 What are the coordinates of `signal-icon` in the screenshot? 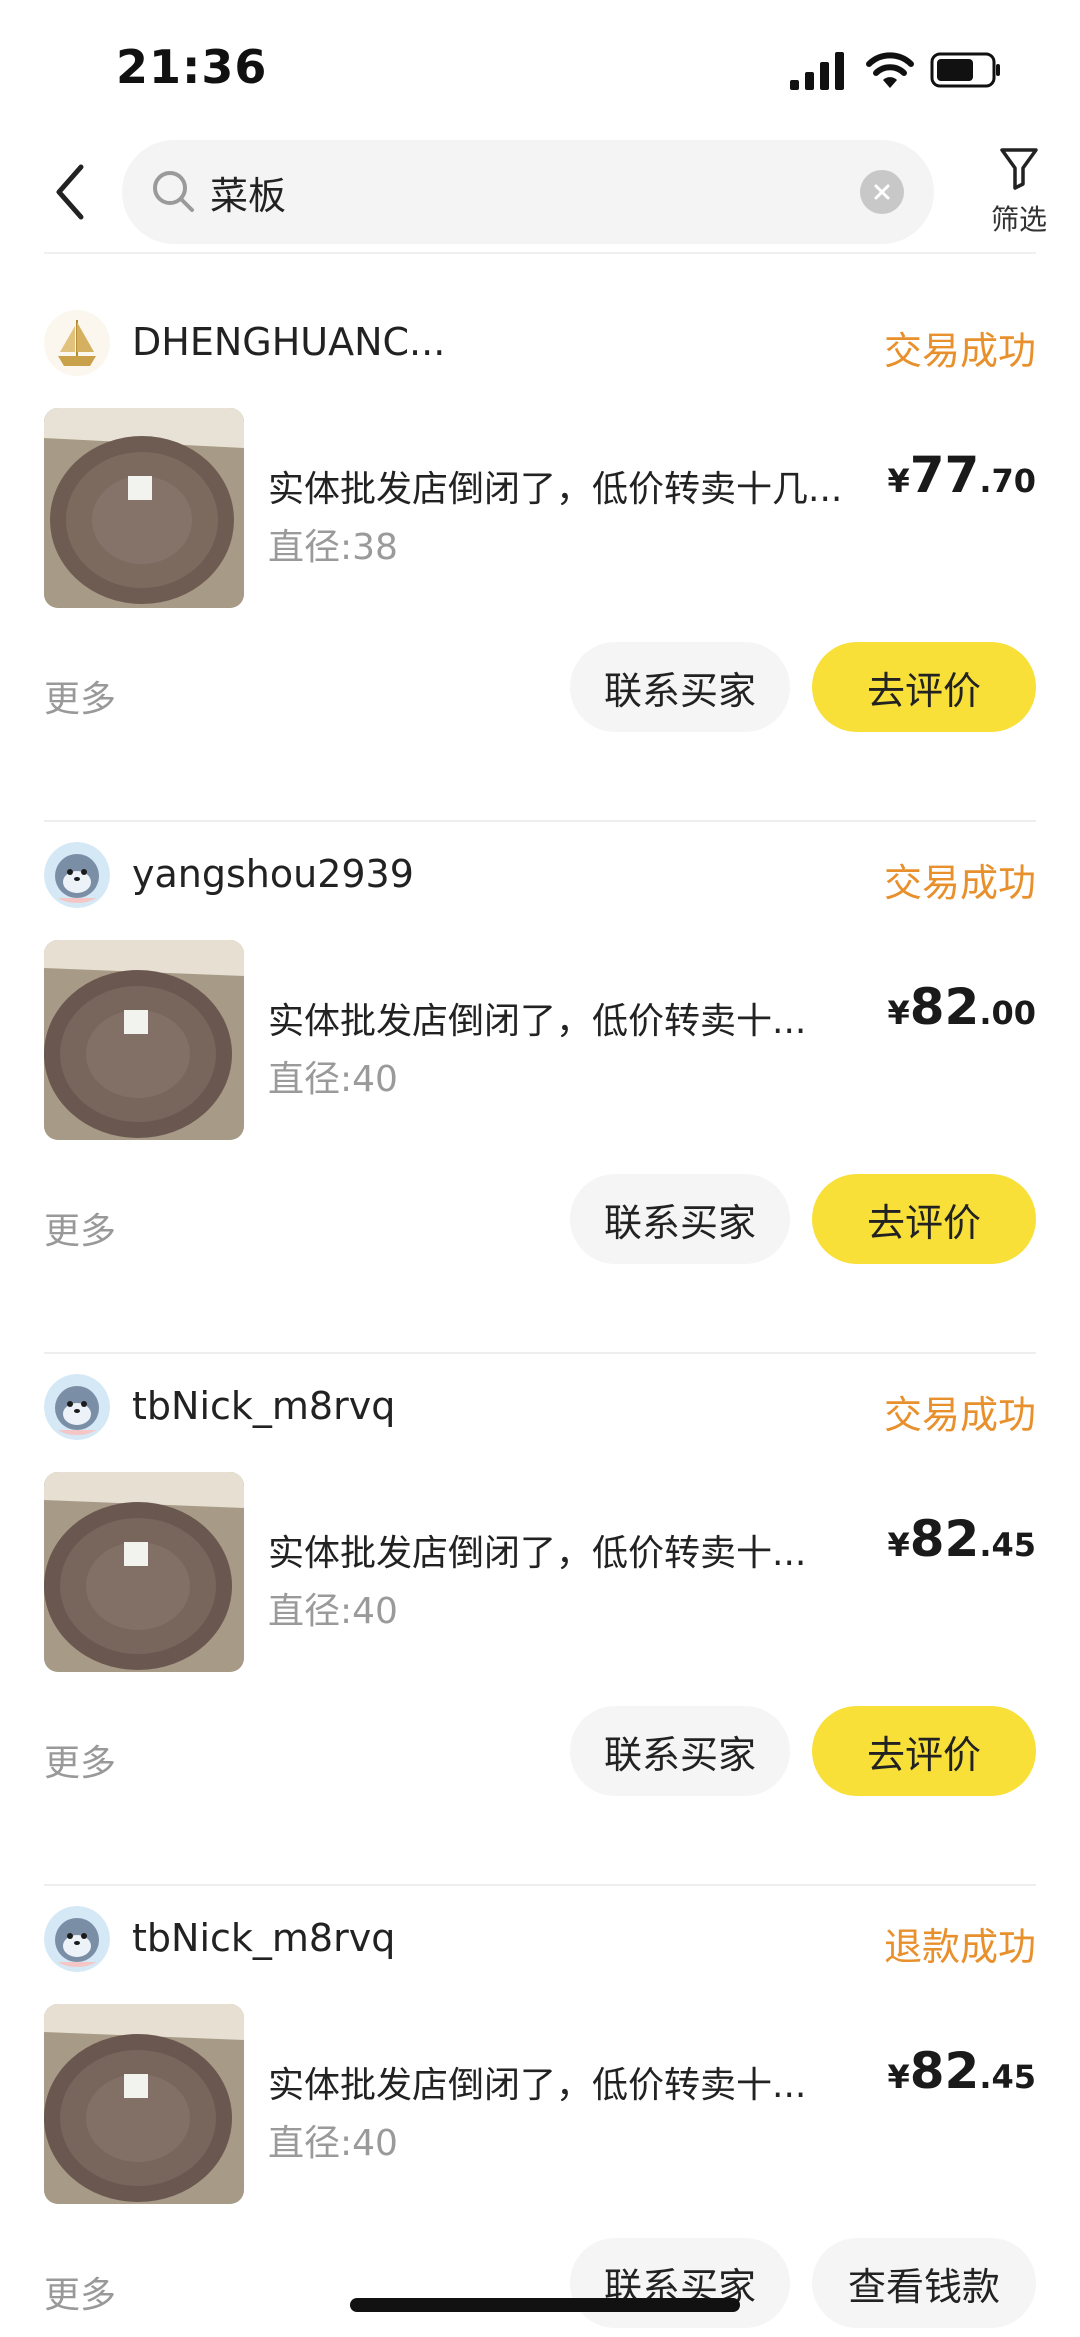 It's located at (817, 71).